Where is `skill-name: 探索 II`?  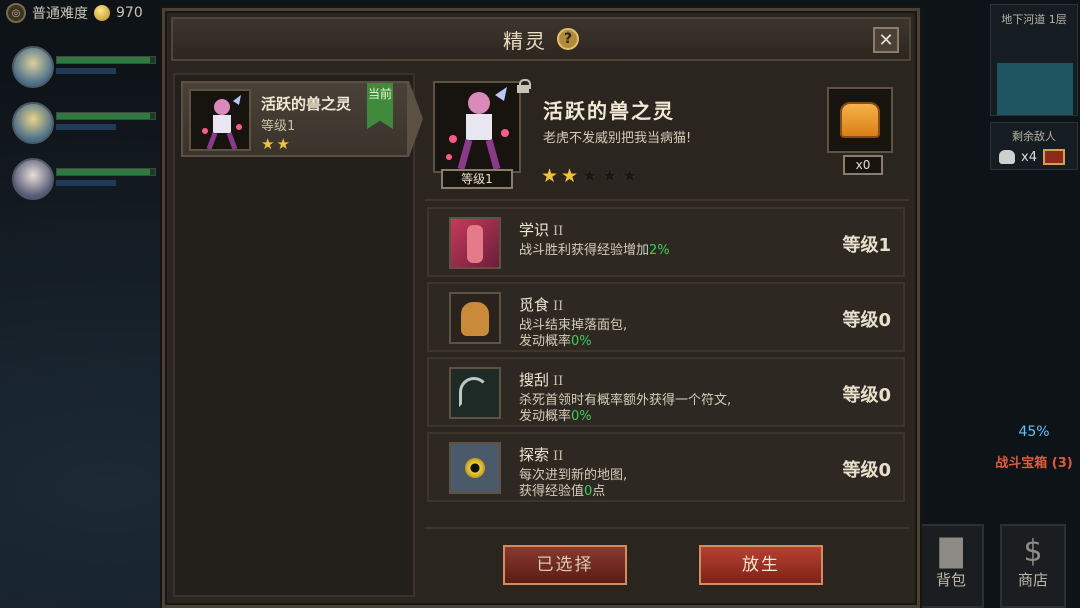
skill-name: 探索 II is located at coordinates (541, 455).